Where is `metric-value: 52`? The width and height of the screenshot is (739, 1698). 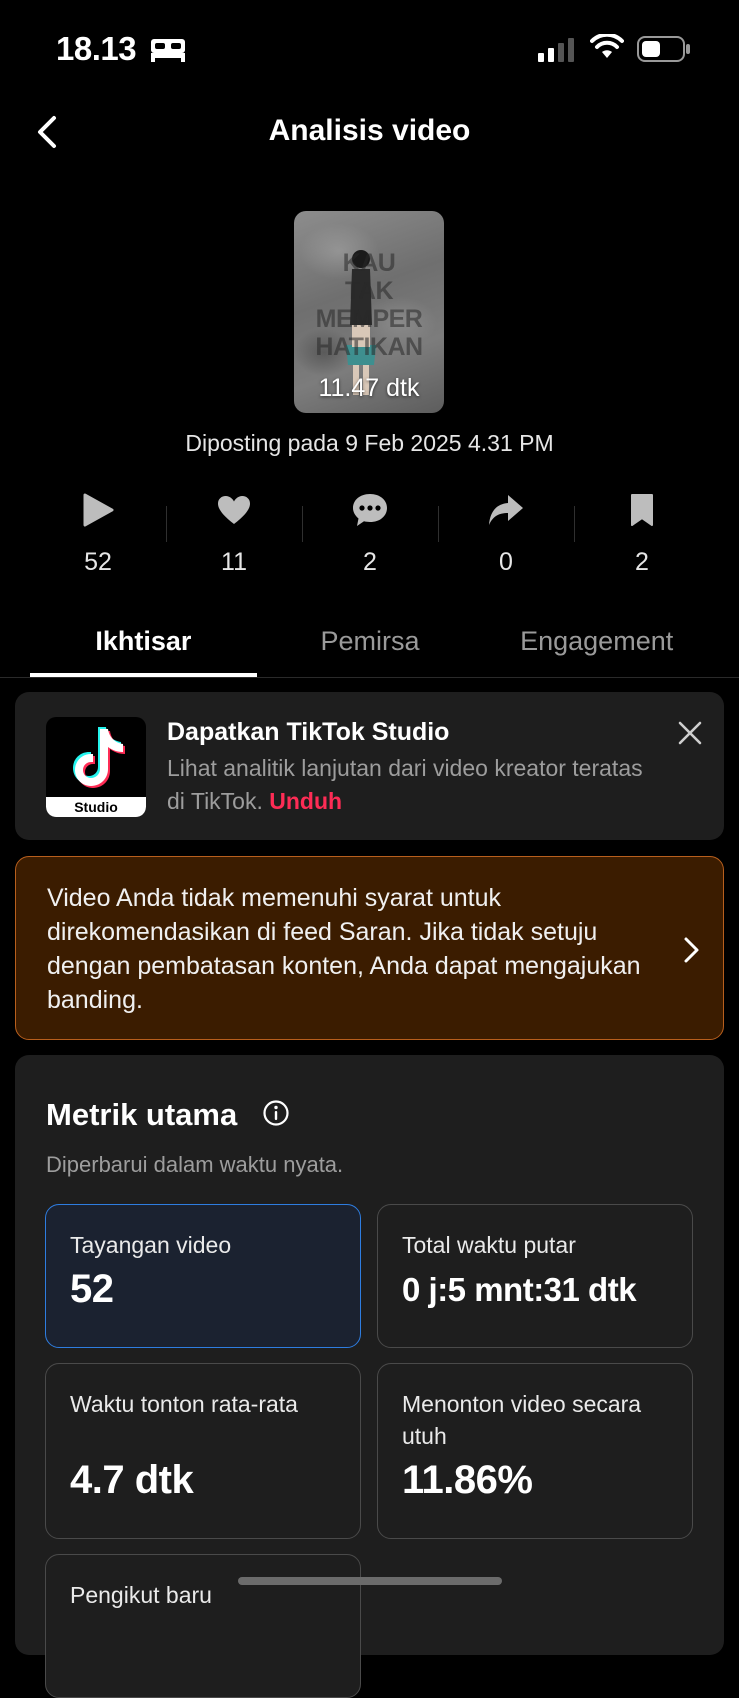
metric-value: 52 is located at coordinates (92, 1289).